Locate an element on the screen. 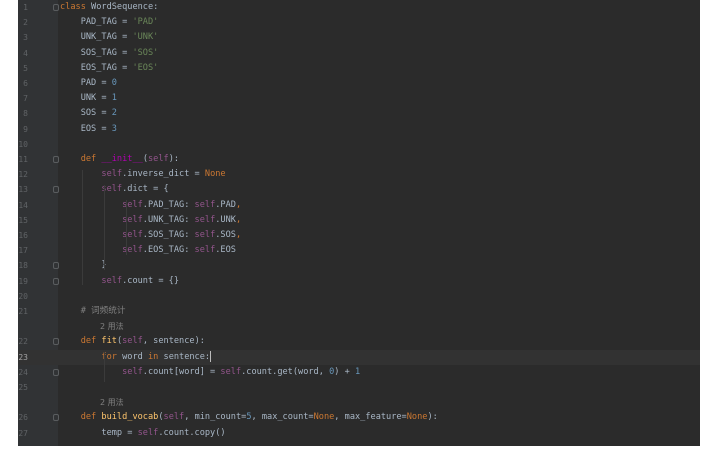  indent-guide is located at coordinates (104, 227).